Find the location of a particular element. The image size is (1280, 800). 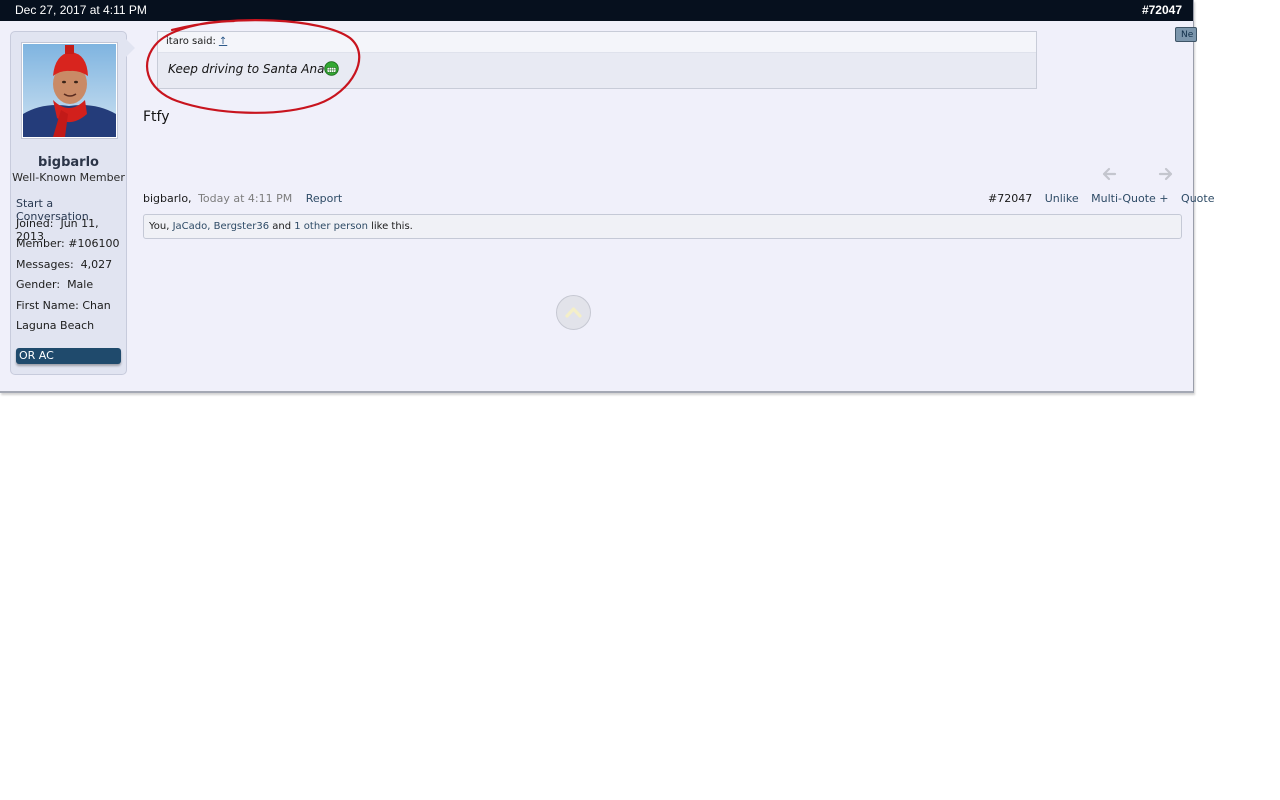

messages-label: Messages: is located at coordinates (45, 264).